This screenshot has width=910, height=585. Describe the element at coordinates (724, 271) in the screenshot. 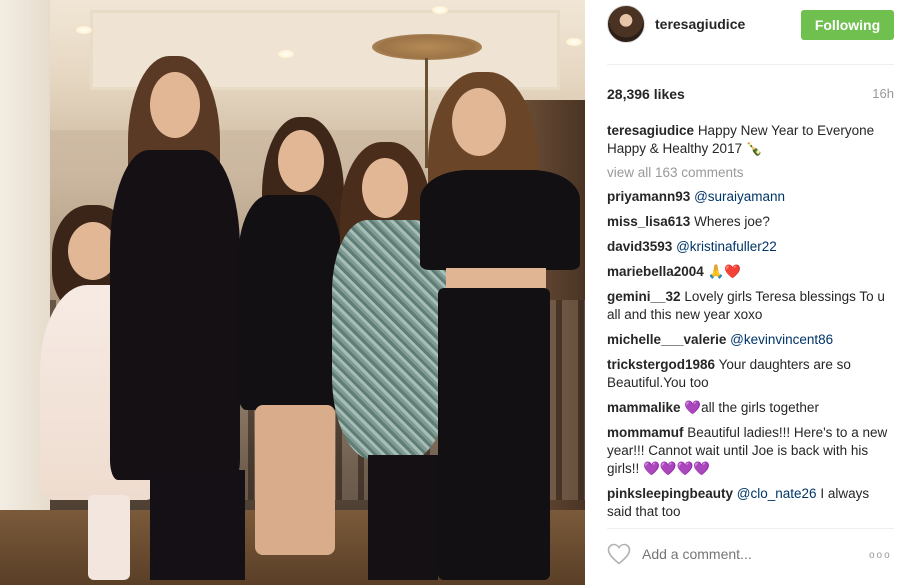

I see `comment-text: 🙏❤️` at that location.